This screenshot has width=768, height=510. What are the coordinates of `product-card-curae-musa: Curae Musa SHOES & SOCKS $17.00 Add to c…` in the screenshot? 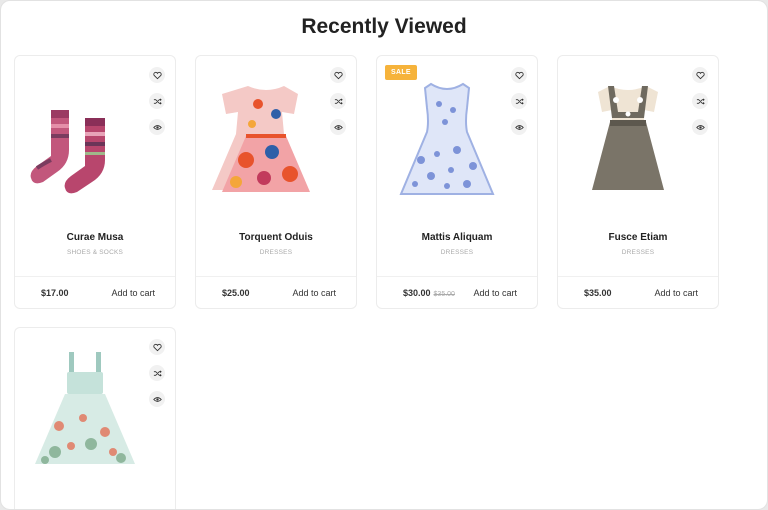 It's located at (95, 182).